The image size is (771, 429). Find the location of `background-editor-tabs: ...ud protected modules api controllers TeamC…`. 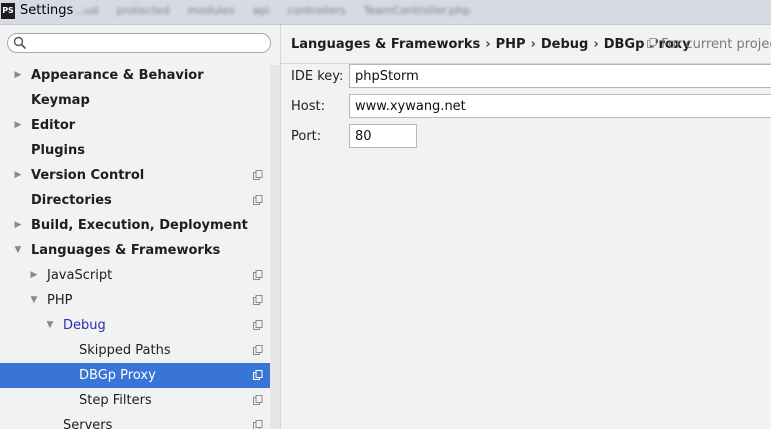

background-editor-tabs: ...ud protected modules api controllers TeamC… is located at coordinates (272, 10).